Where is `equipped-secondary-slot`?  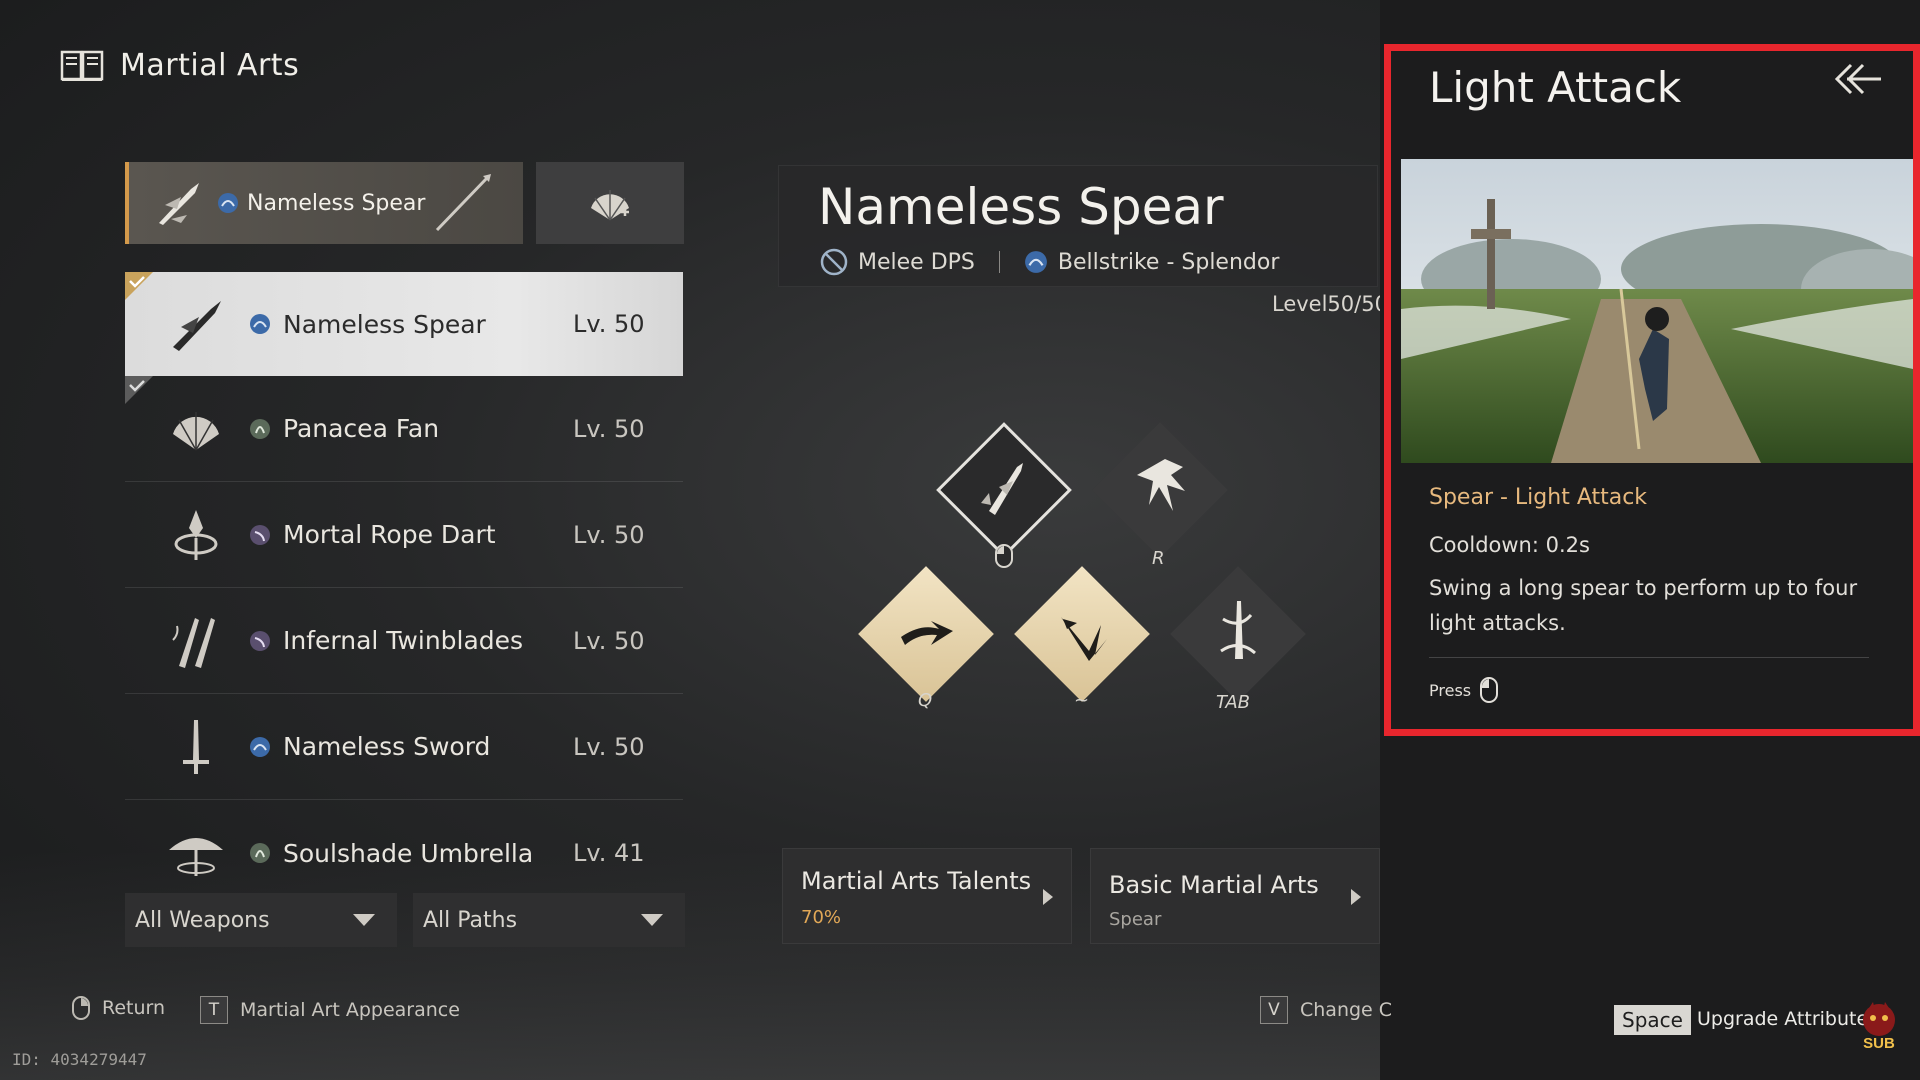
equipped-secondary-slot is located at coordinates (610, 203).